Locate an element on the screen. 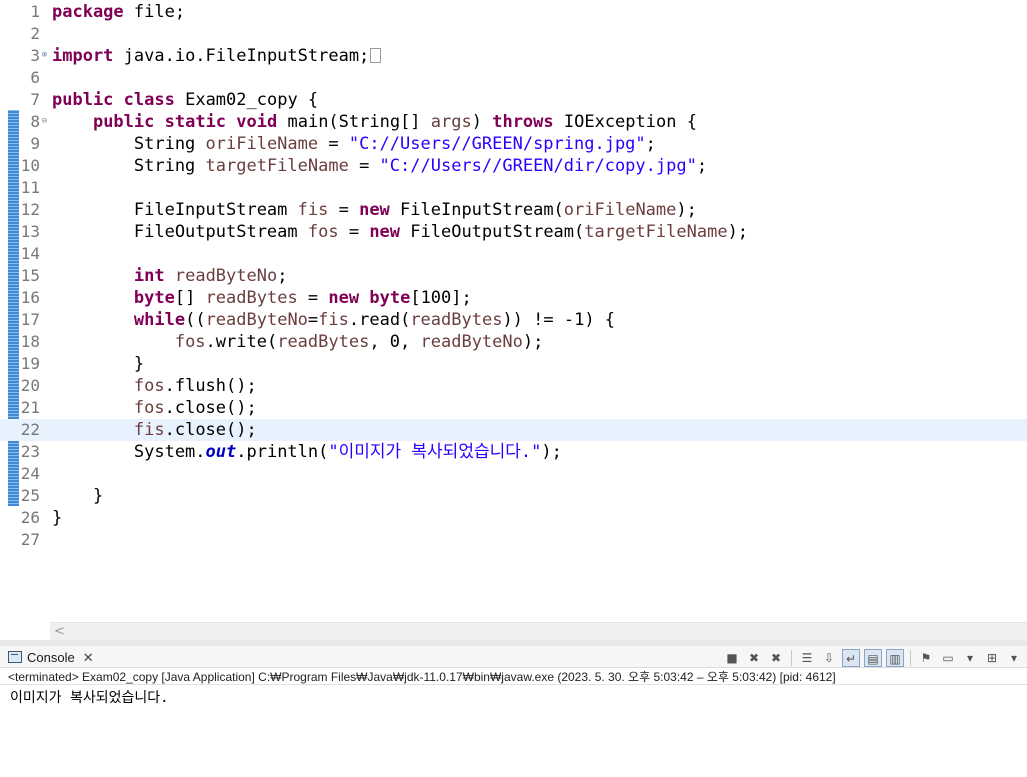  clear-console-icon: ☰ is located at coordinates (807, 658).